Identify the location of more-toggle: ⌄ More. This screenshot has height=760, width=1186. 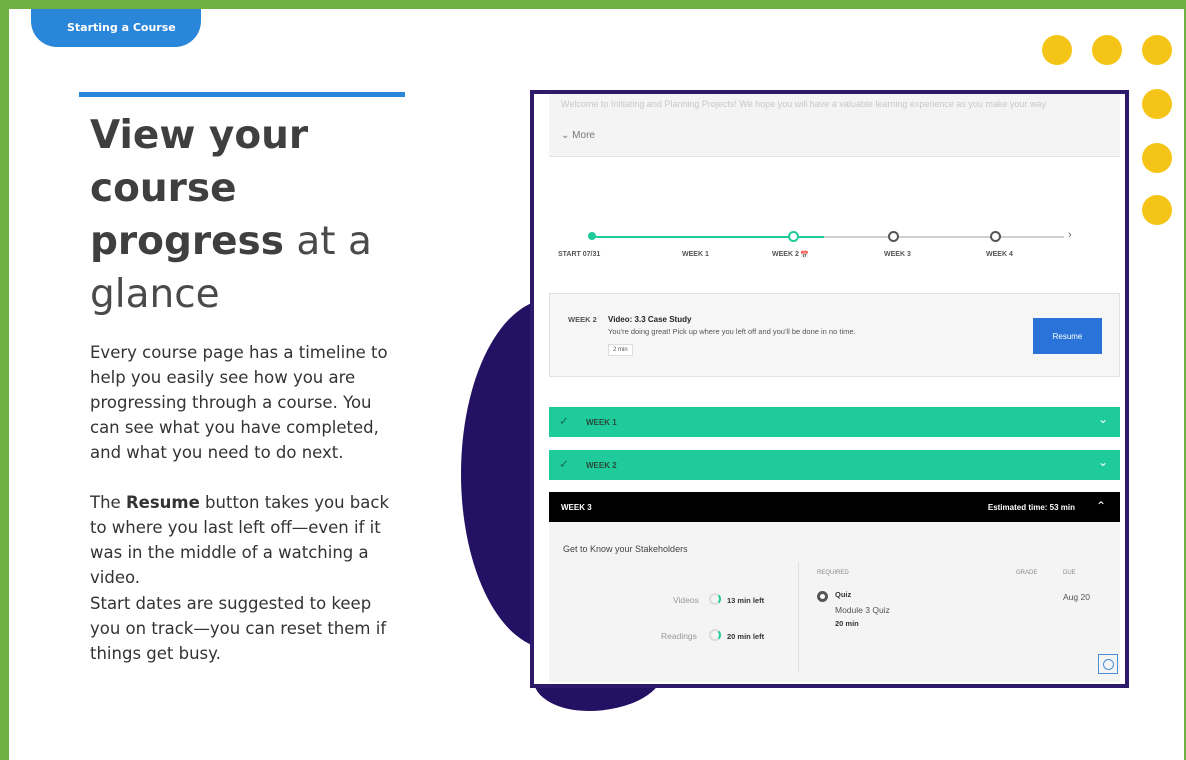
(578, 135).